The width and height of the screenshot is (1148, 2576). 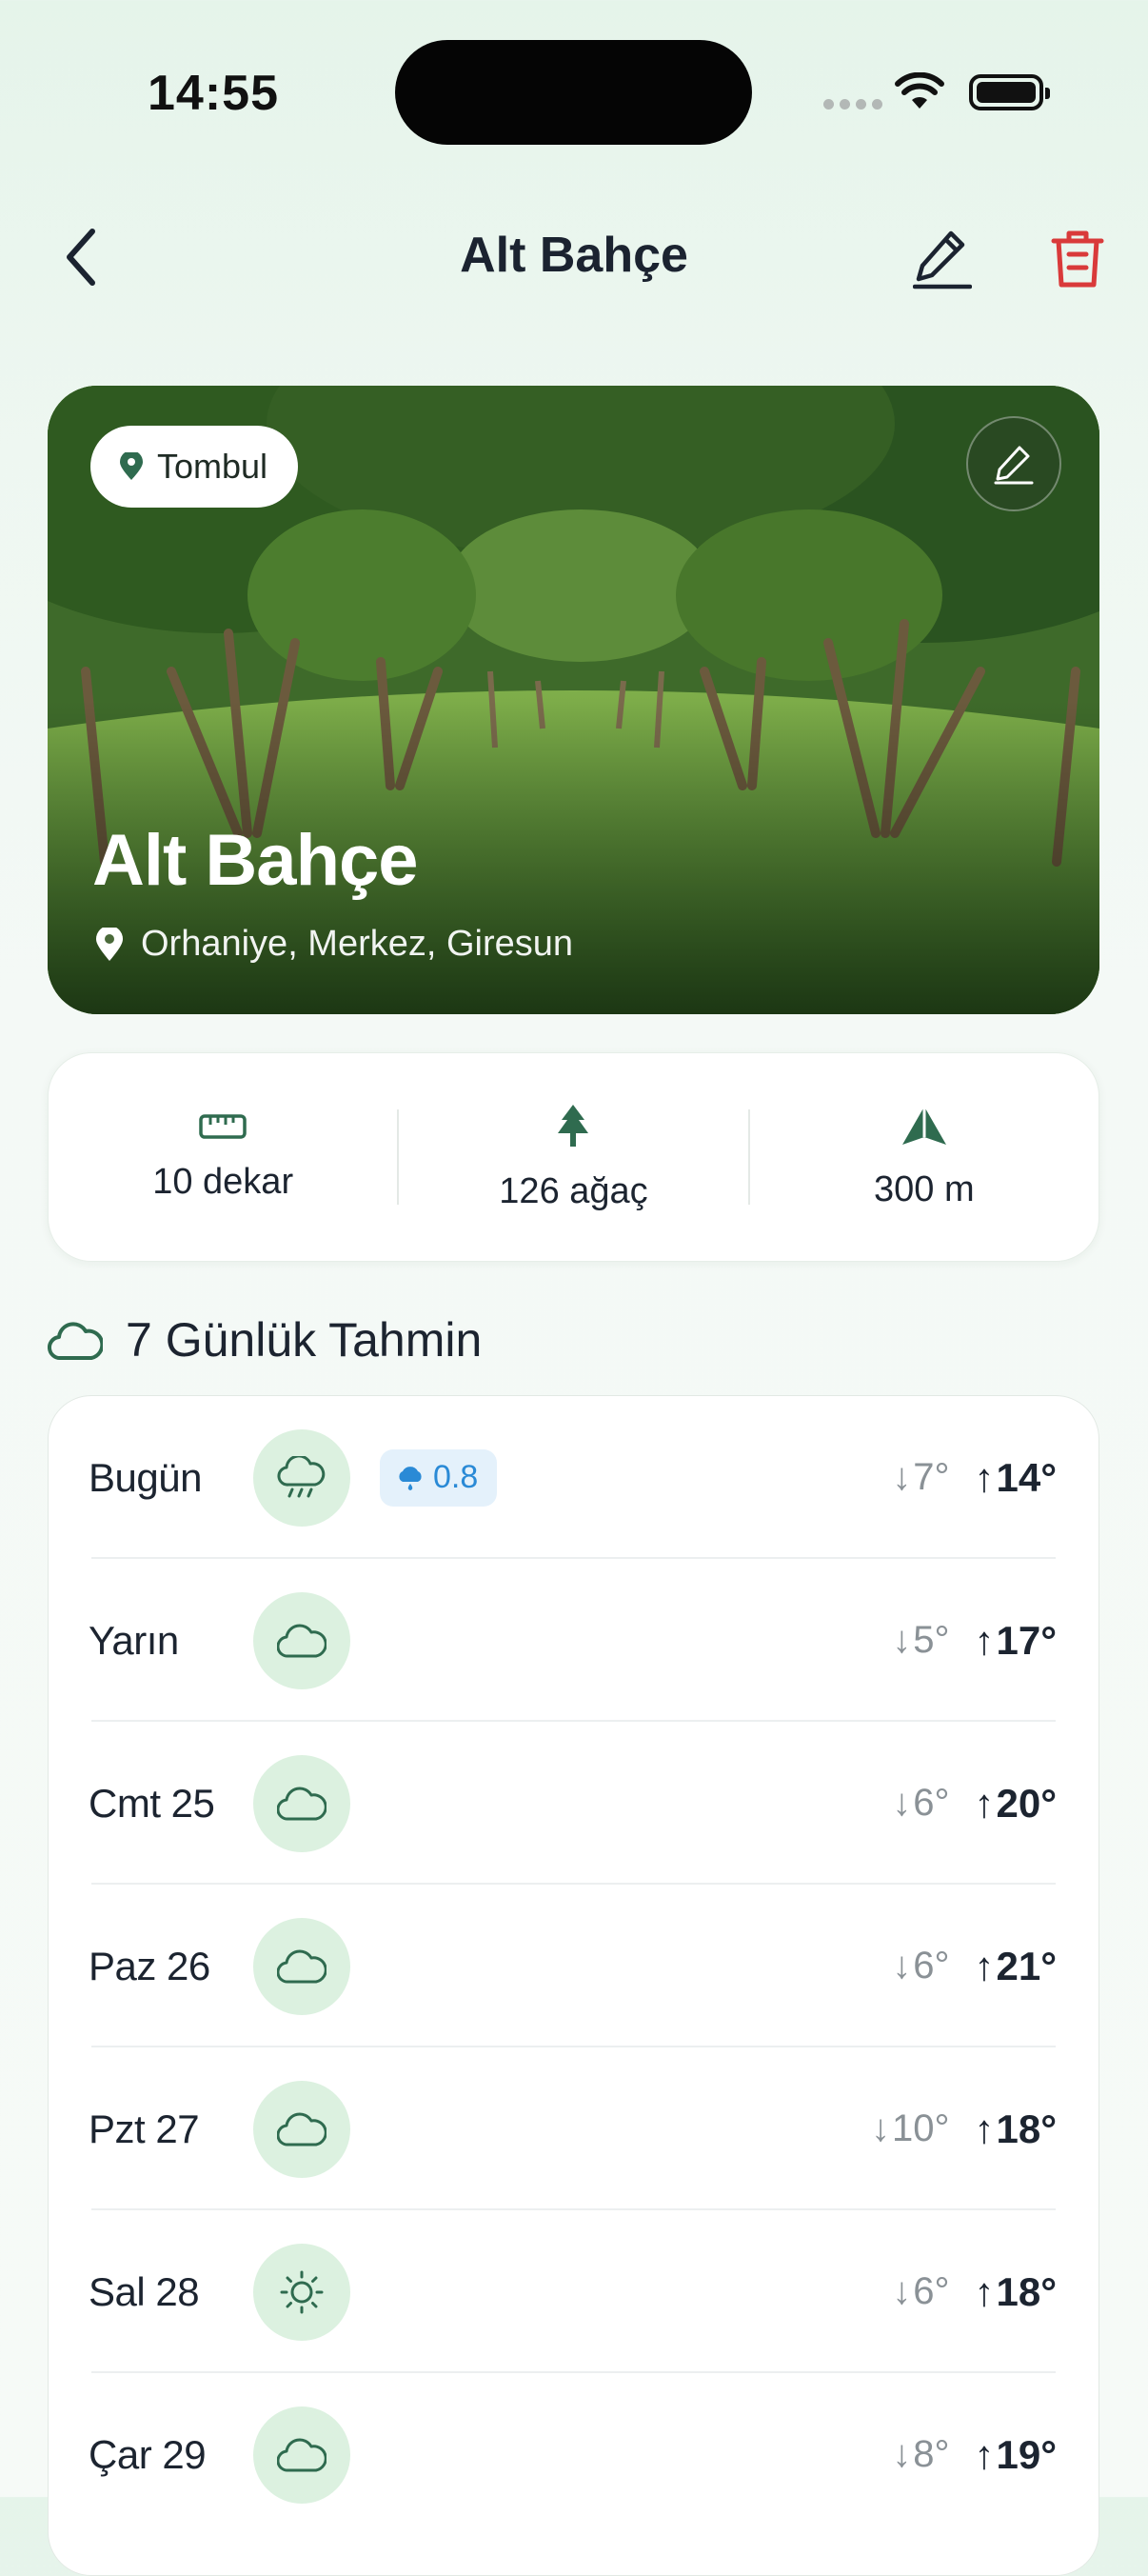 What do you see at coordinates (152, 1803) in the screenshot?
I see `forecast-day: Cmt 25` at bounding box center [152, 1803].